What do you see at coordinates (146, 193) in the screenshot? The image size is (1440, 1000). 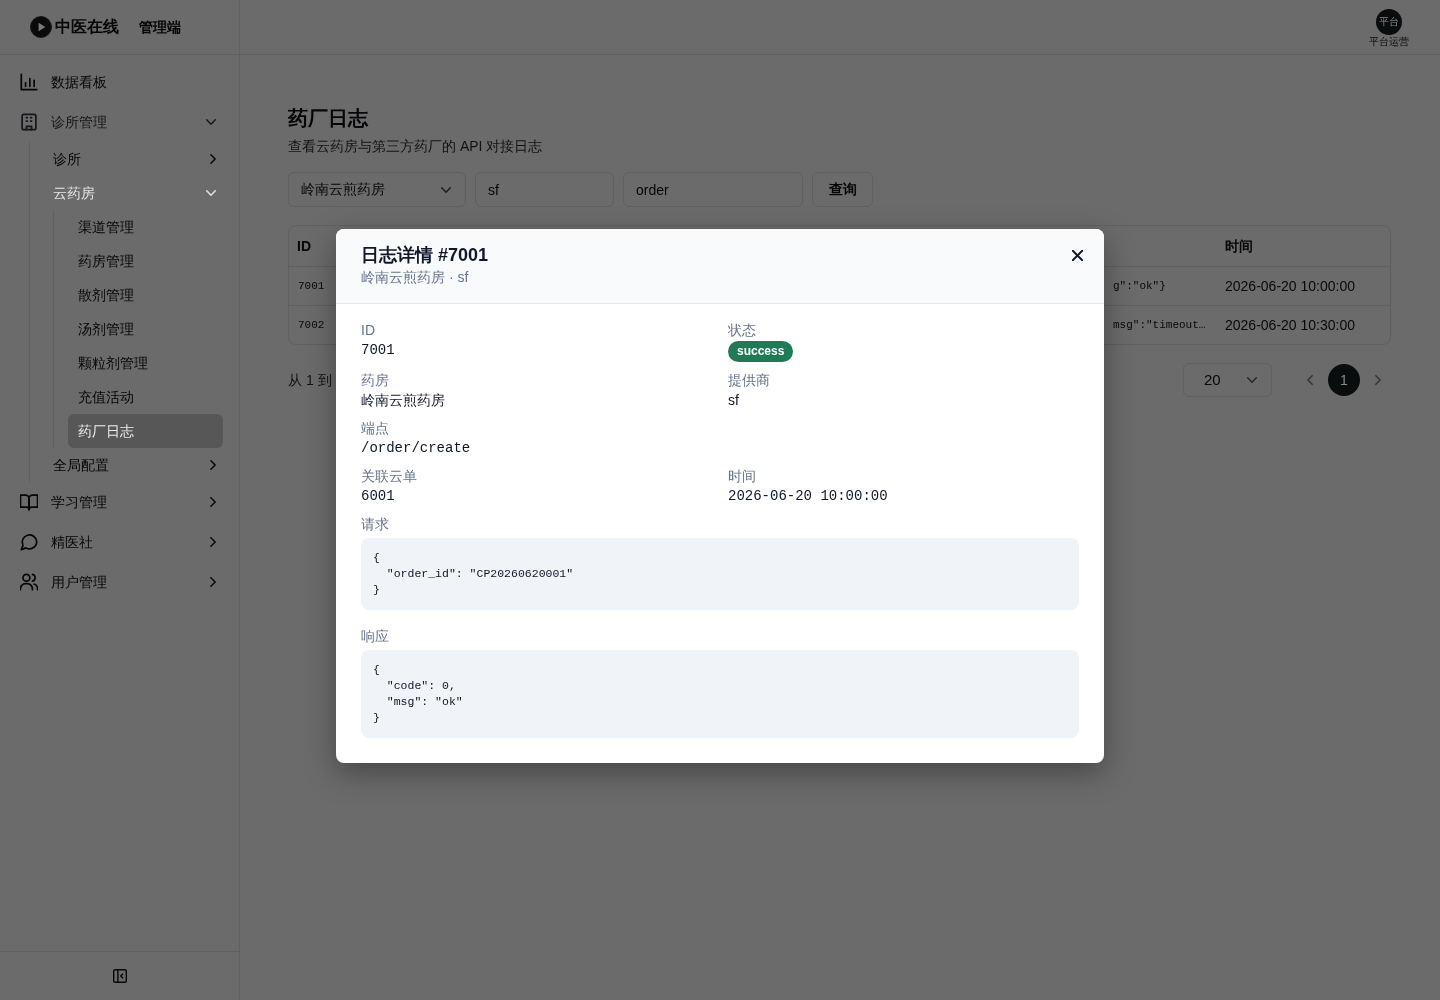 I see `sidebar-item: 云药房` at bounding box center [146, 193].